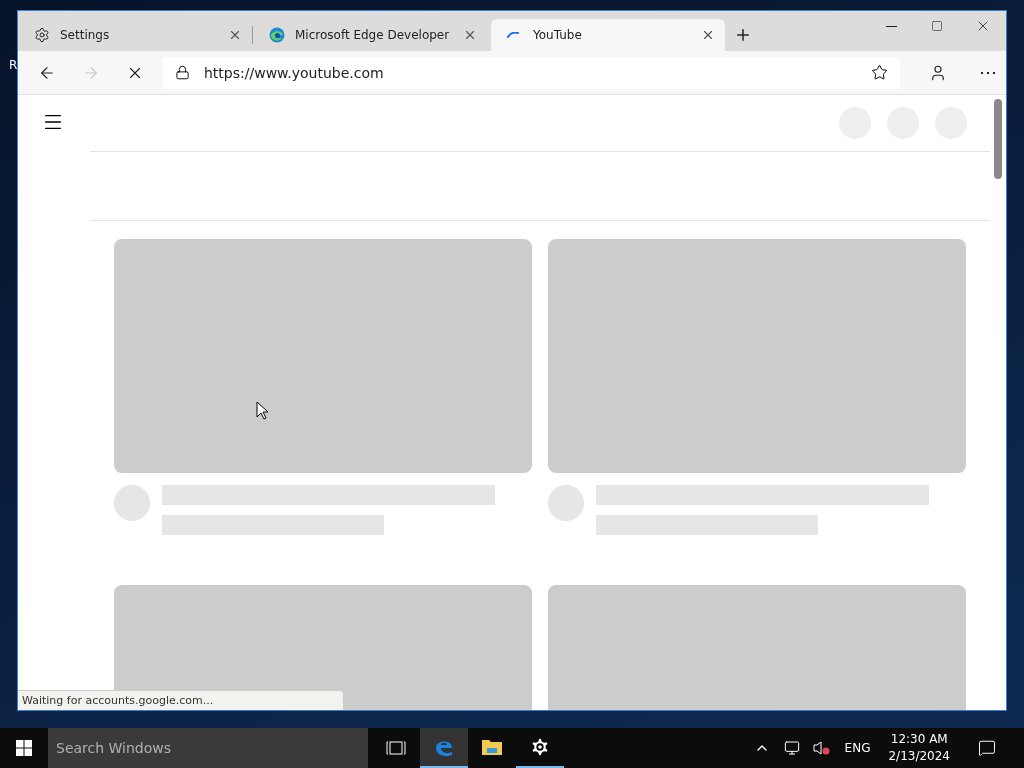 This screenshot has height=768, width=1024. I want to click on time-text: 12:30 AM, so click(919, 739).